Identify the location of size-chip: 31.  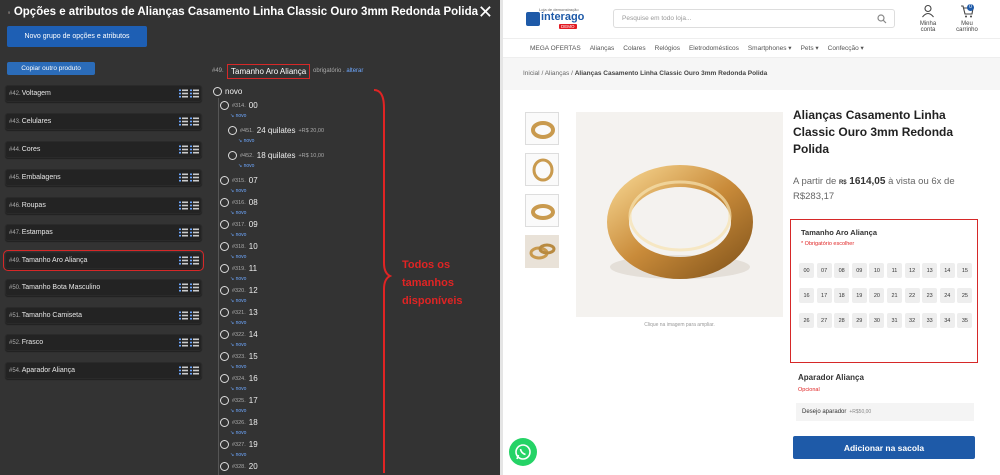
(894, 320).